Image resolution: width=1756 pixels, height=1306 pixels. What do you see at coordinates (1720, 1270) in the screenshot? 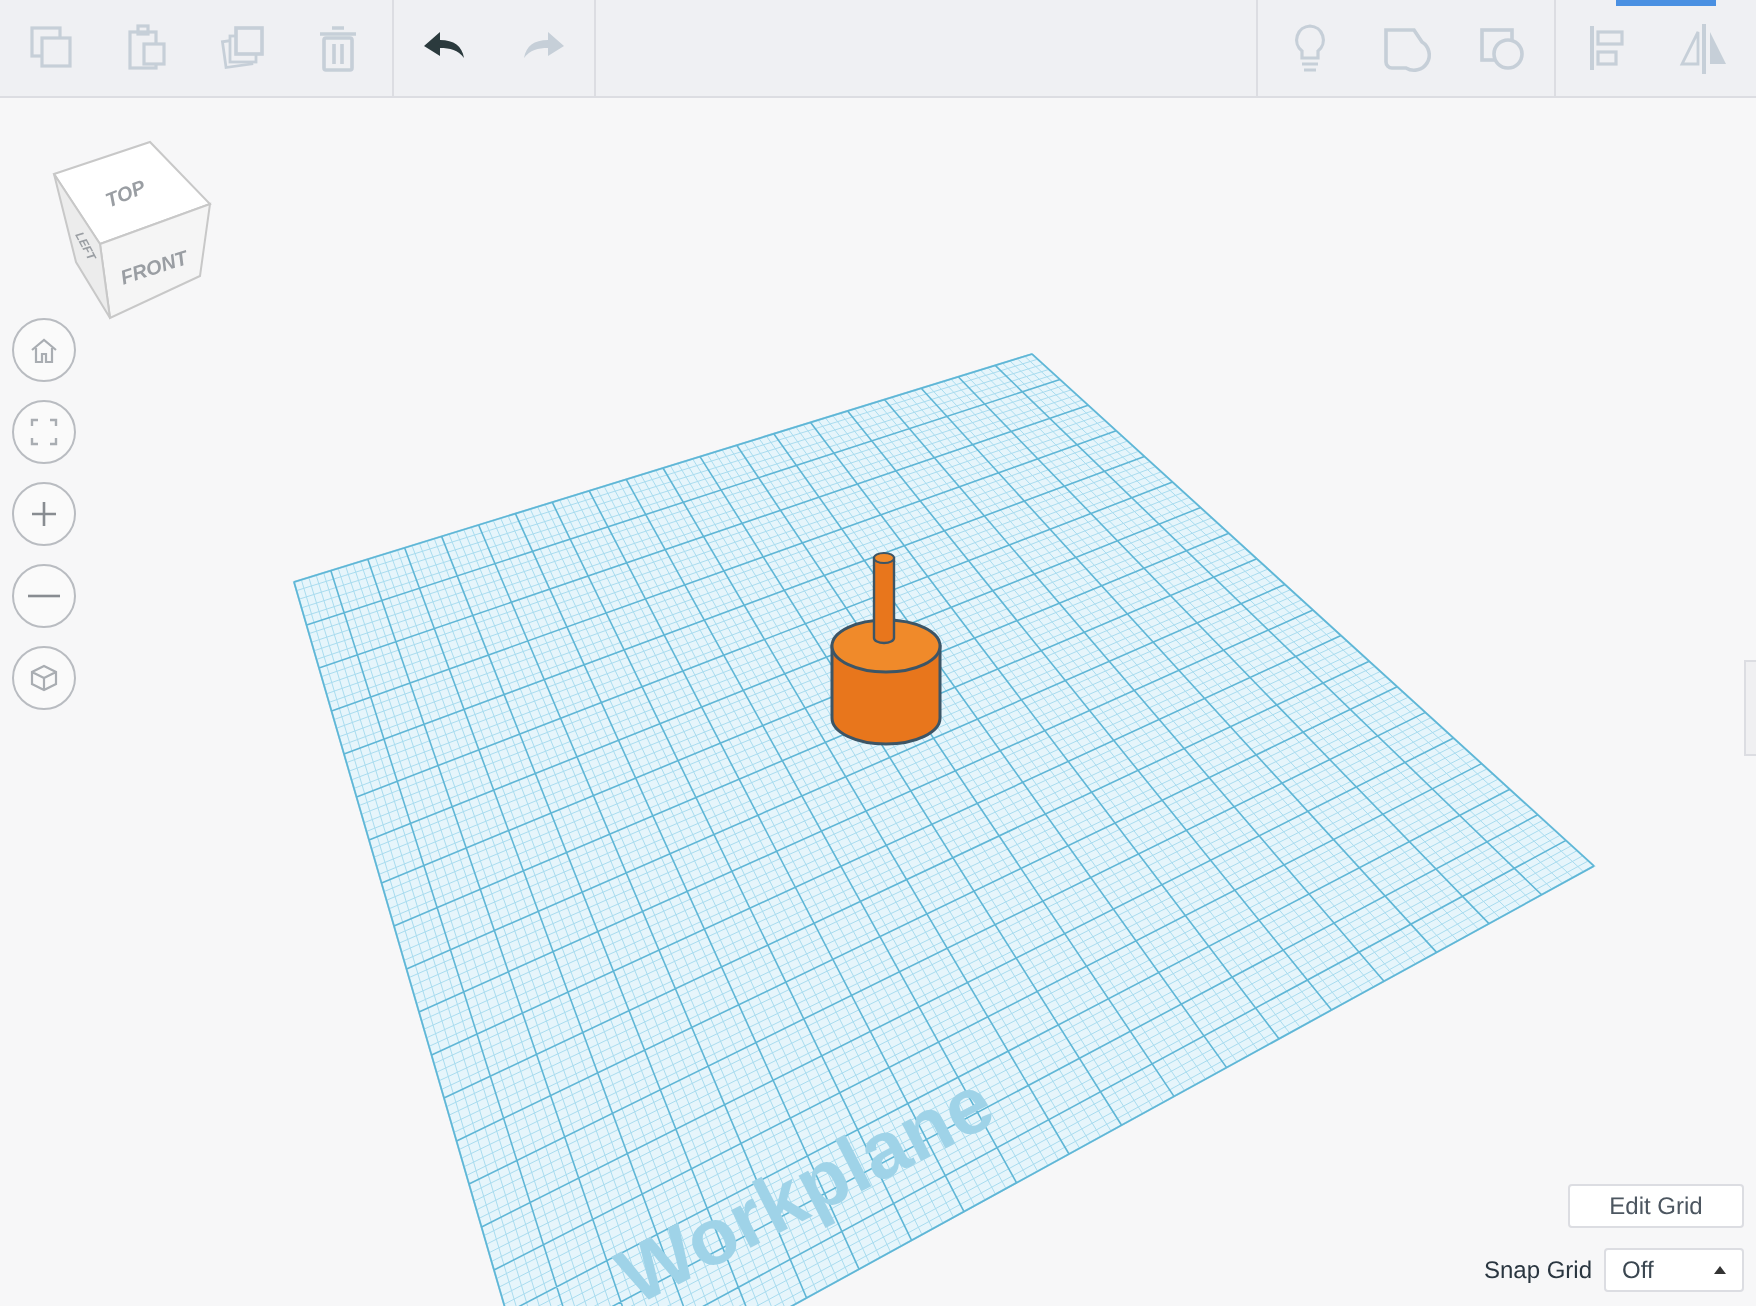
I see `caret-icon` at bounding box center [1720, 1270].